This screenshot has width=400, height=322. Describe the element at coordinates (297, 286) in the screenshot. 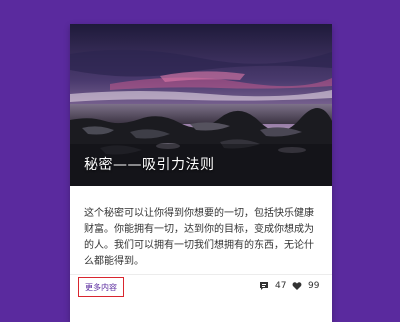

I see `heart-icon` at that location.